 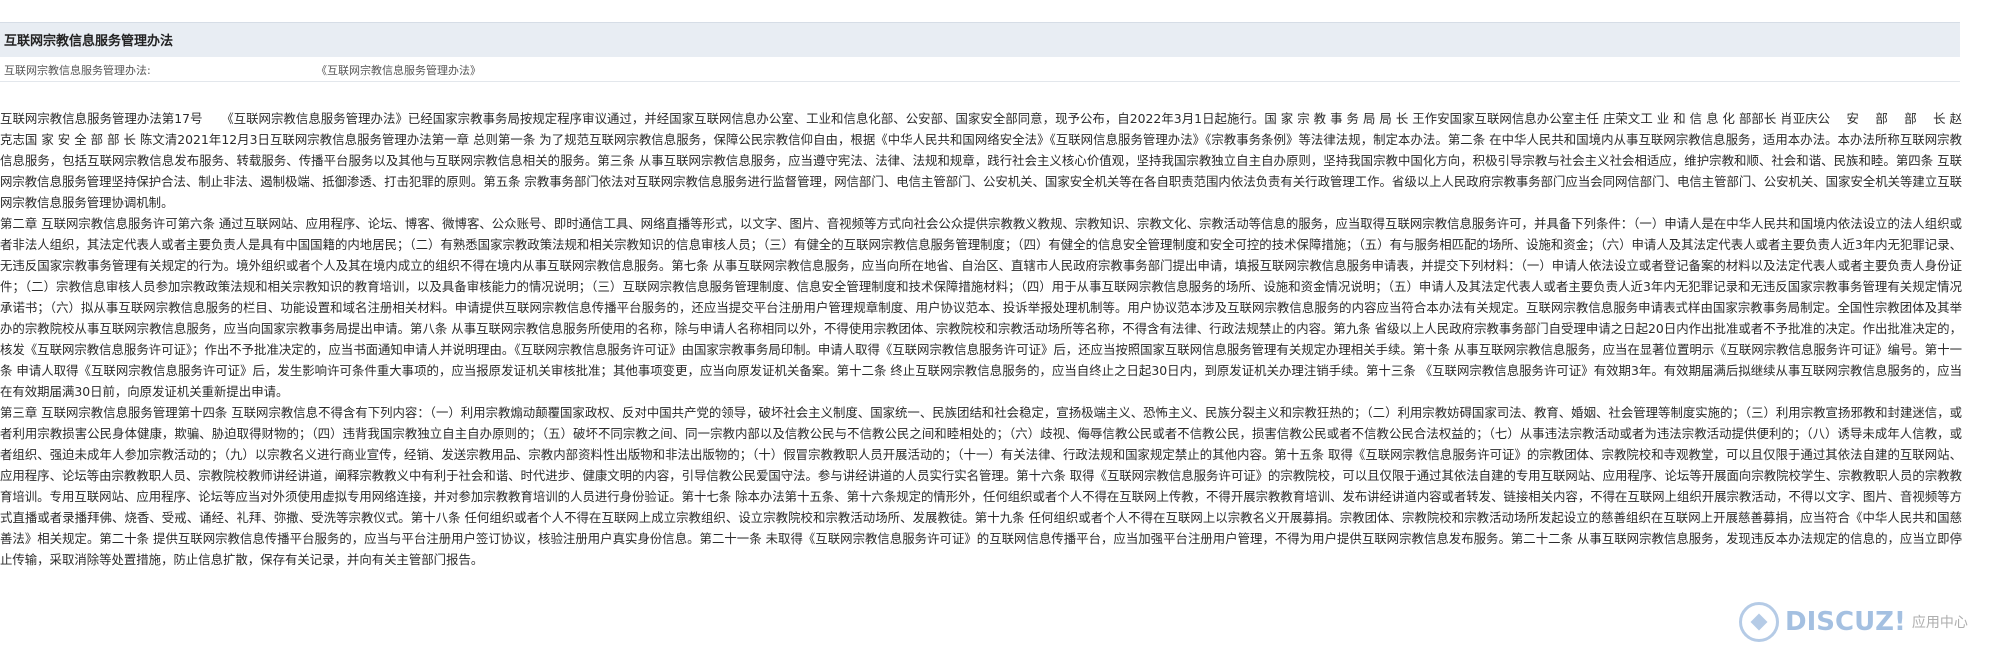 I want to click on info-value: 《互联网宗教信息服务管理办法》, so click(x=398, y=70).